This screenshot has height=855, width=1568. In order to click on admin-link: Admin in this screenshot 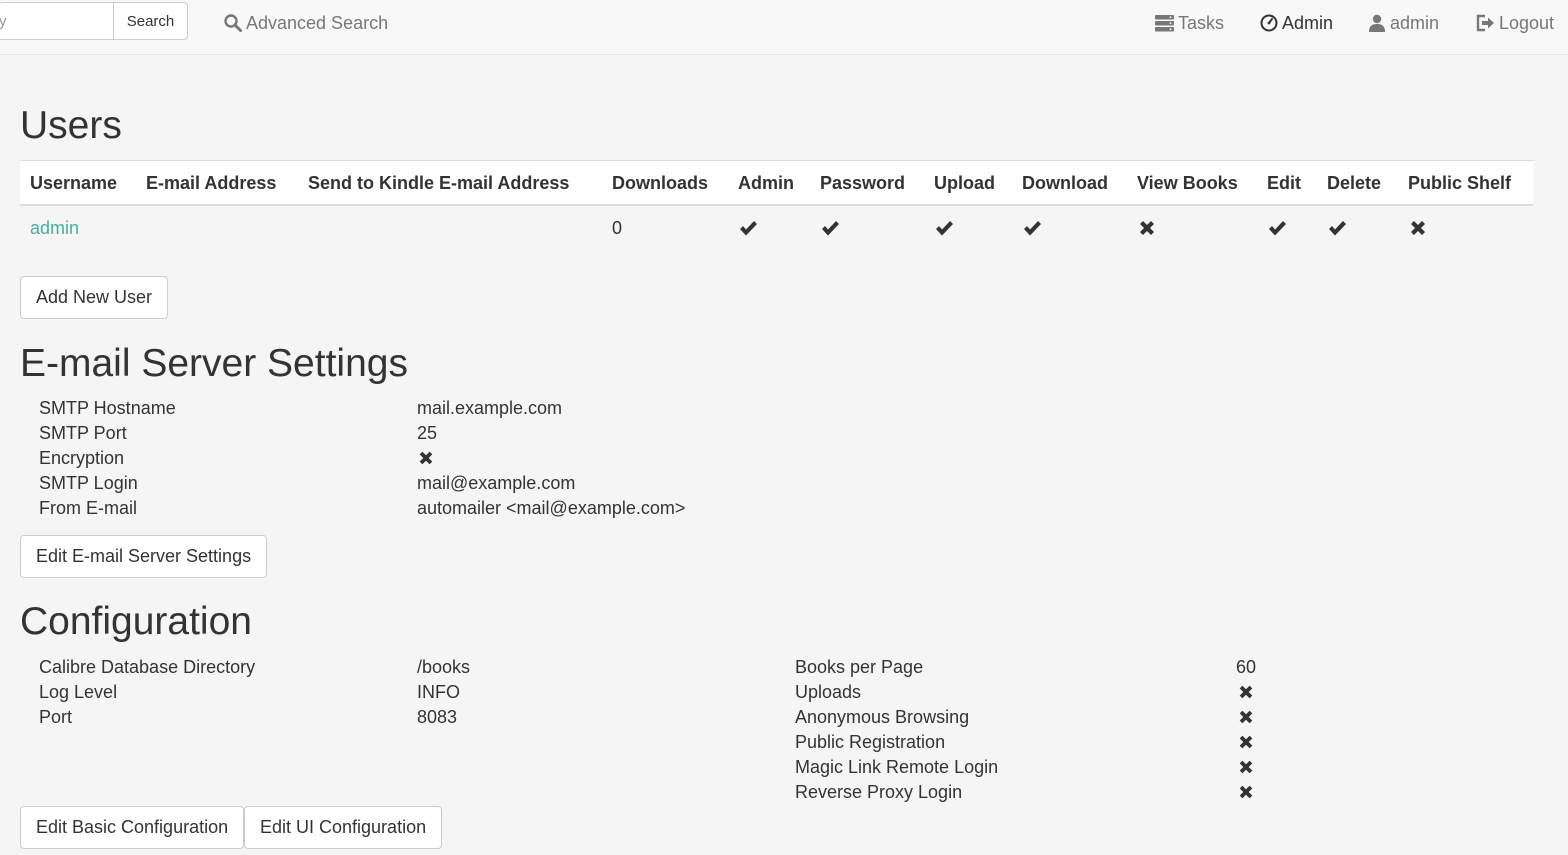, I will do `click(1296, 23)`.